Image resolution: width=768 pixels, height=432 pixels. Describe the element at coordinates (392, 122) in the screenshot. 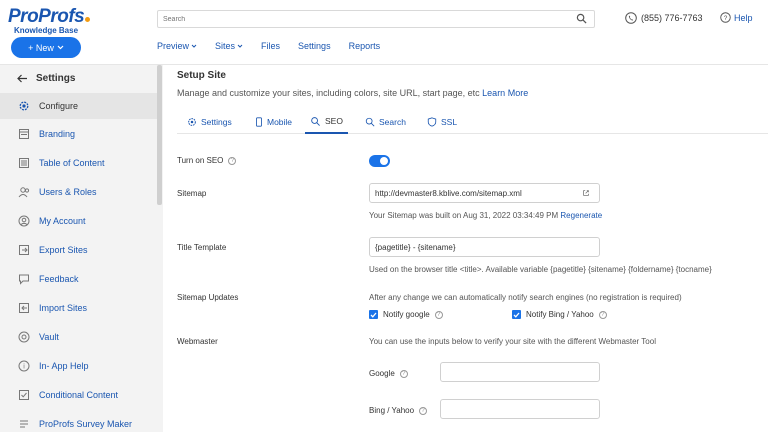

I see `tab-label: Search` at that location.